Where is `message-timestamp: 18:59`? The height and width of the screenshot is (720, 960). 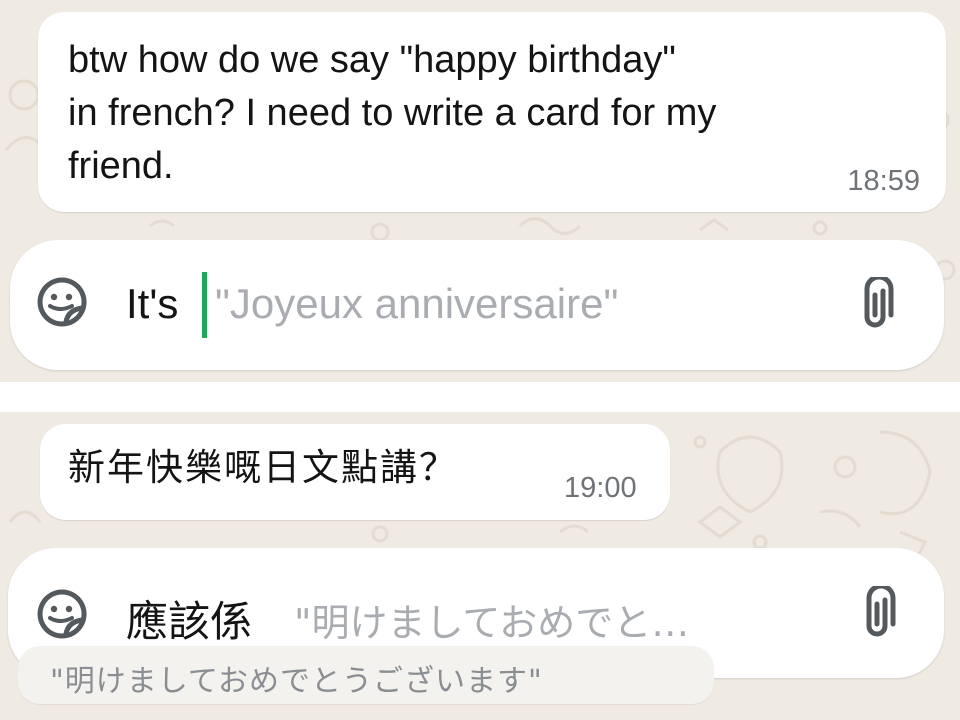
message-timestamp: 18:59 is located at coordinates (883, 181).